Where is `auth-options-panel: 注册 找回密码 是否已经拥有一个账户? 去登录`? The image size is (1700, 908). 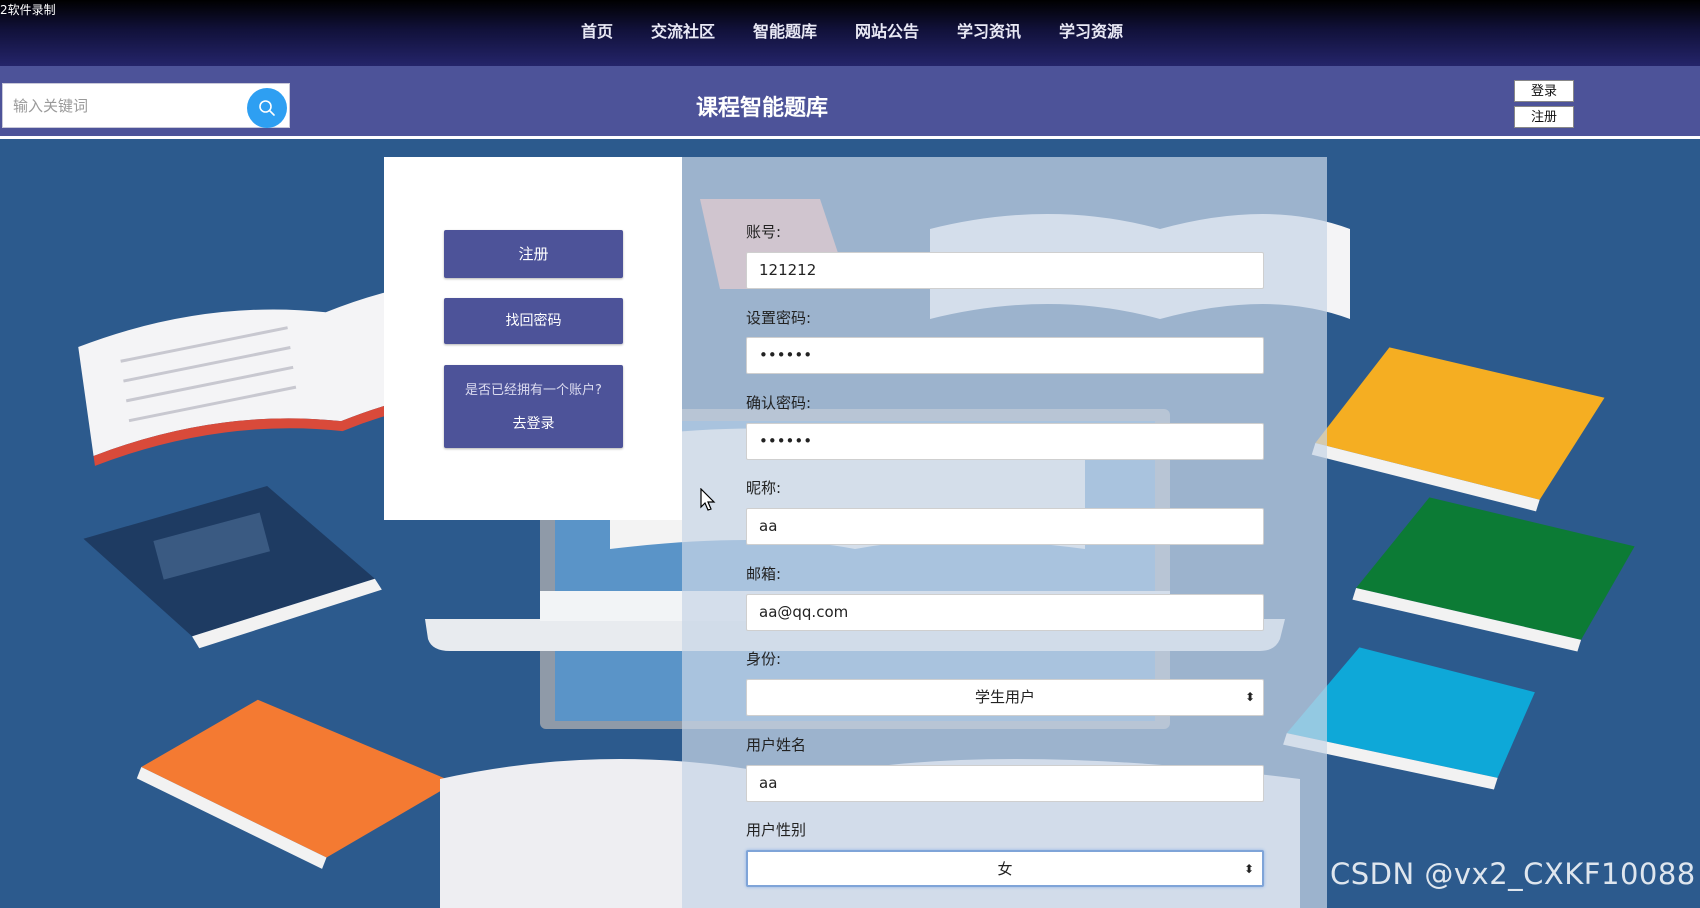 auth-options-panel: 注册 找回密码 是否已经拥有一个账户? 去登录 is located at coordinates (533, 338).